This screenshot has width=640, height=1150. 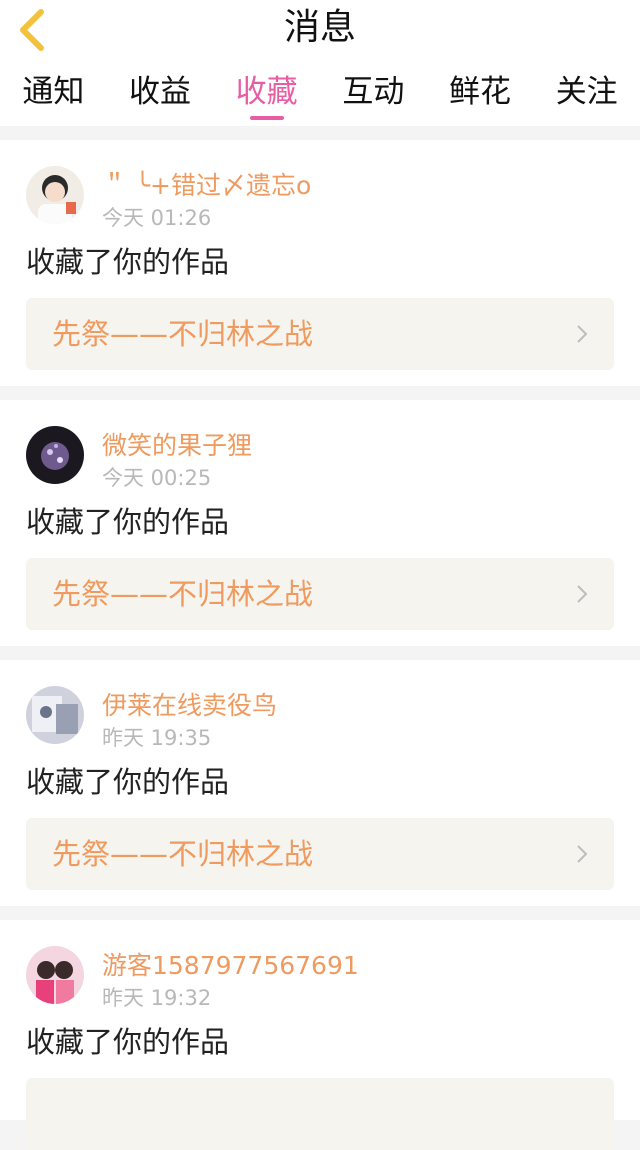 What do you see at coordinates (157, 738) in the screenshot?
I see `timestamp: 昨天 19:35` at bounding box center [157, 738].